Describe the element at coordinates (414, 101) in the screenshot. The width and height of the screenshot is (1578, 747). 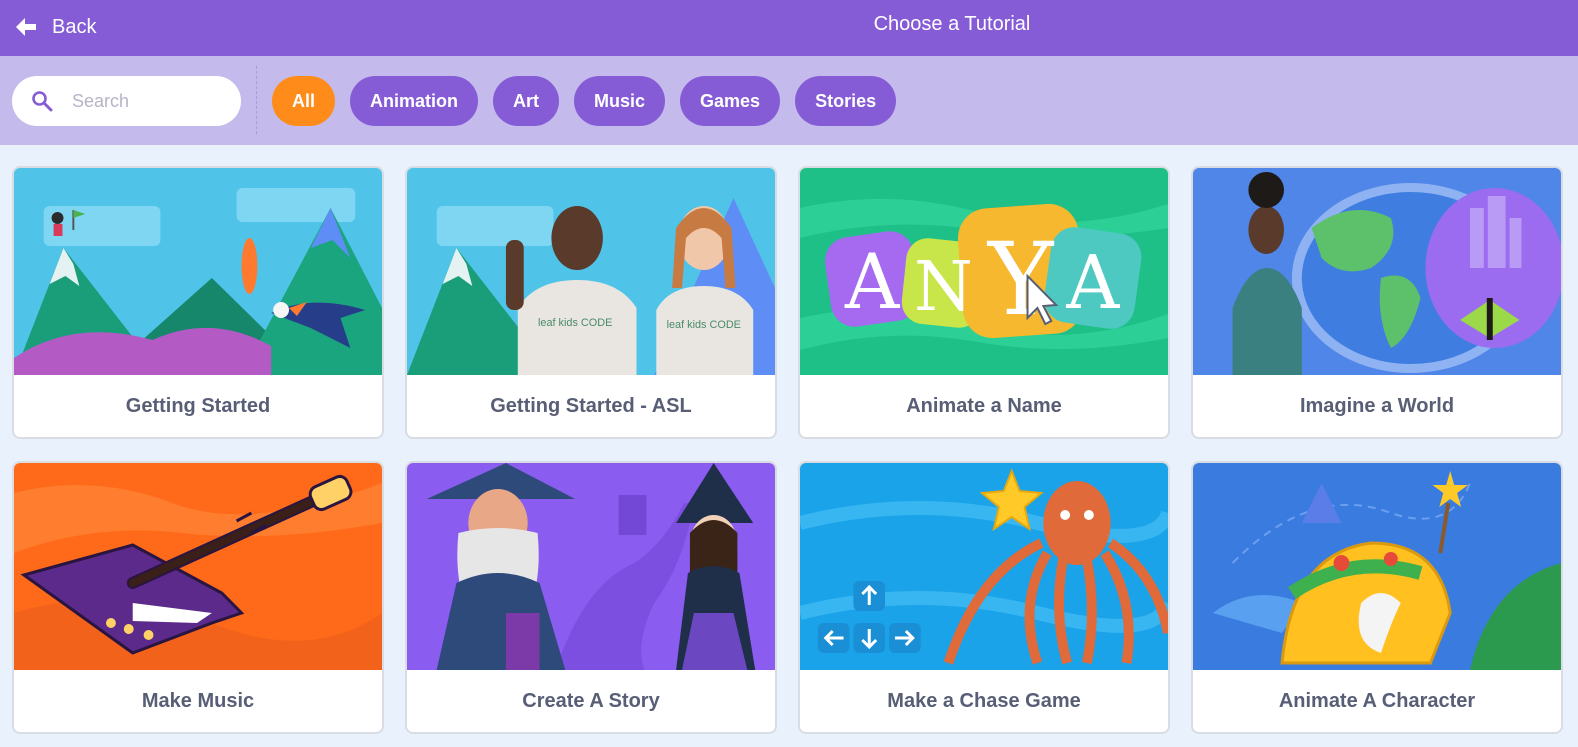
I see `filter-animation: Animation` at that location.